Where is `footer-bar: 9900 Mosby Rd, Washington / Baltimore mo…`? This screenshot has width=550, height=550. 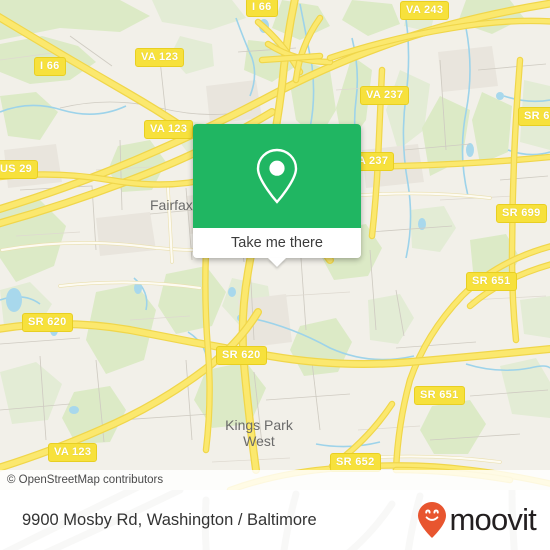 footer-bar: 9900 Mosby Rd, Washington / Baltimore mo… is located at coordinates (275, 520).